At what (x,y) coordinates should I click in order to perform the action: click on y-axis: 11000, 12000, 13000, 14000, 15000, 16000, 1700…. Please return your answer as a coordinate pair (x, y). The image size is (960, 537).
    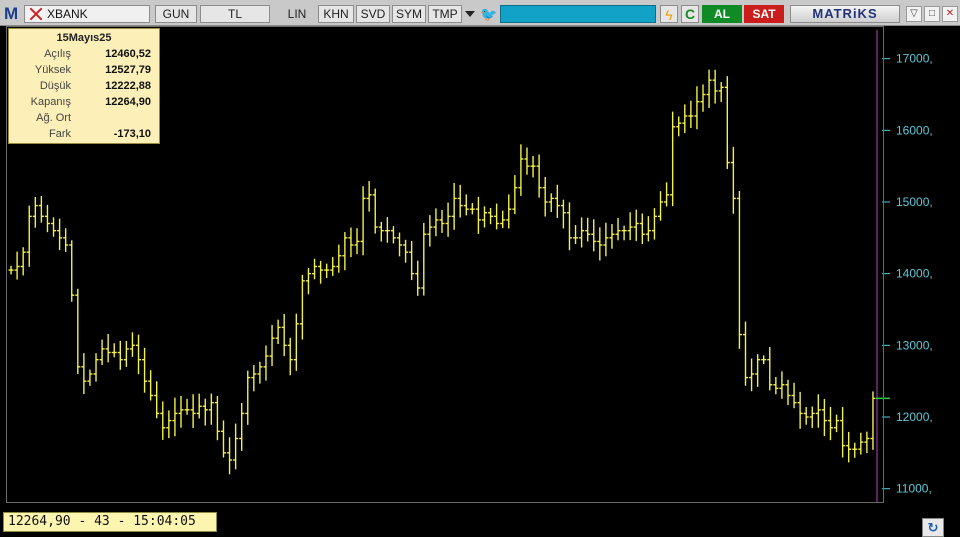
    Looking at the image, I should click on (907, 274).